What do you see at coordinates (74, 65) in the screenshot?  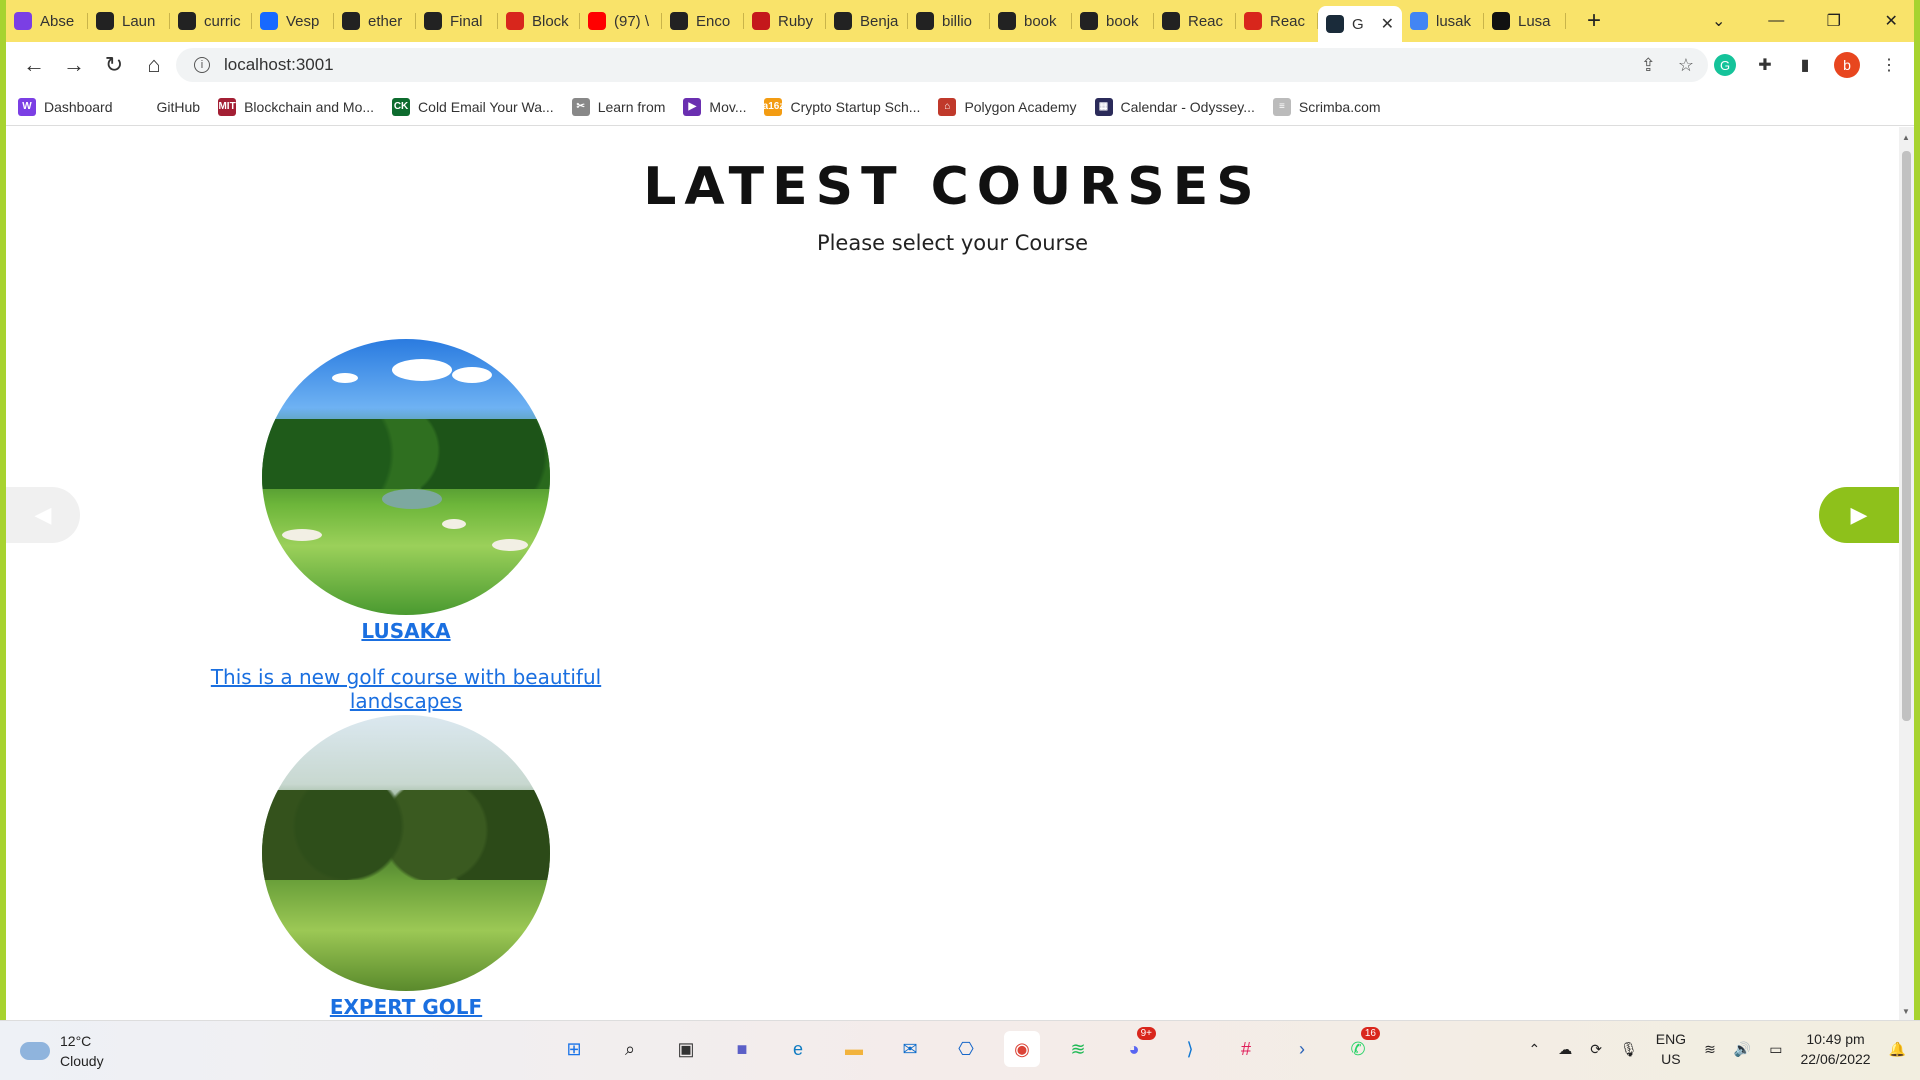 I see `forward-arrow-icon: →` at bounding box center [74, 65].